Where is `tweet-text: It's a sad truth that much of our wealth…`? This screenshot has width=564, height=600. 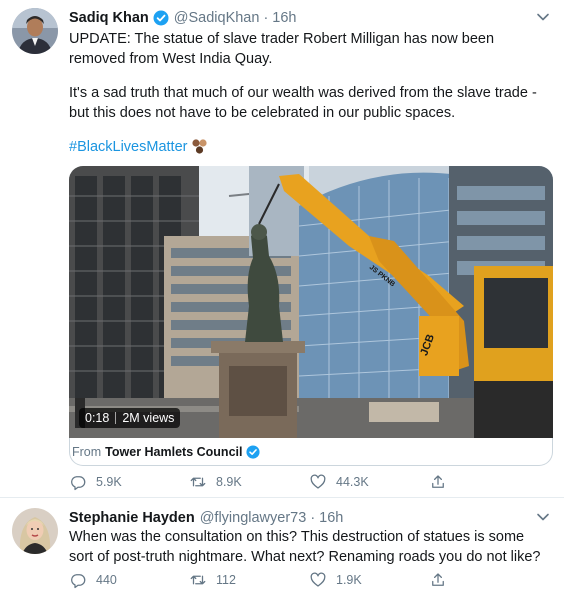
tweet-text: It's a sad truth that much of our wealth… is located at coordinates (303, 103).